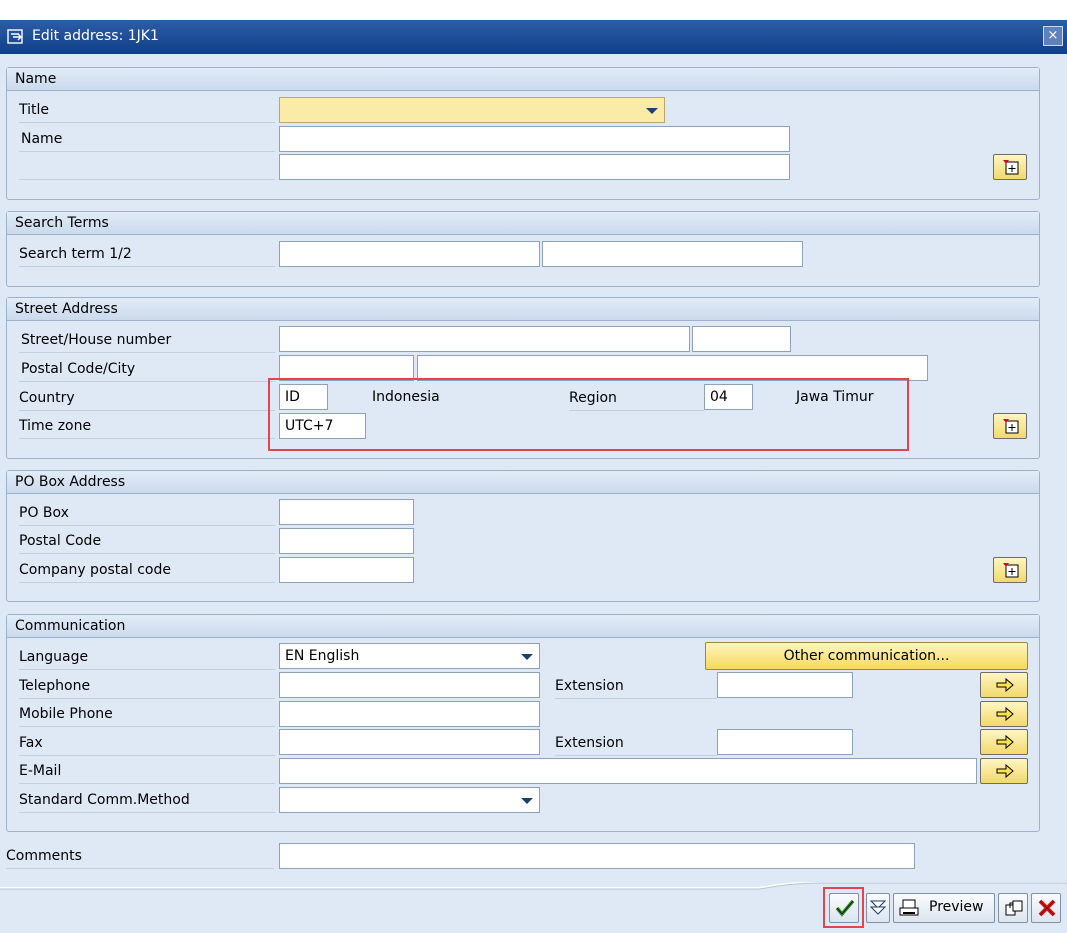 The height and width of the screenshot is (933, 1067). What do you see at coordinates (534, 139) in the screenshot?
I see `name-input` at bounding box center [534, 139].